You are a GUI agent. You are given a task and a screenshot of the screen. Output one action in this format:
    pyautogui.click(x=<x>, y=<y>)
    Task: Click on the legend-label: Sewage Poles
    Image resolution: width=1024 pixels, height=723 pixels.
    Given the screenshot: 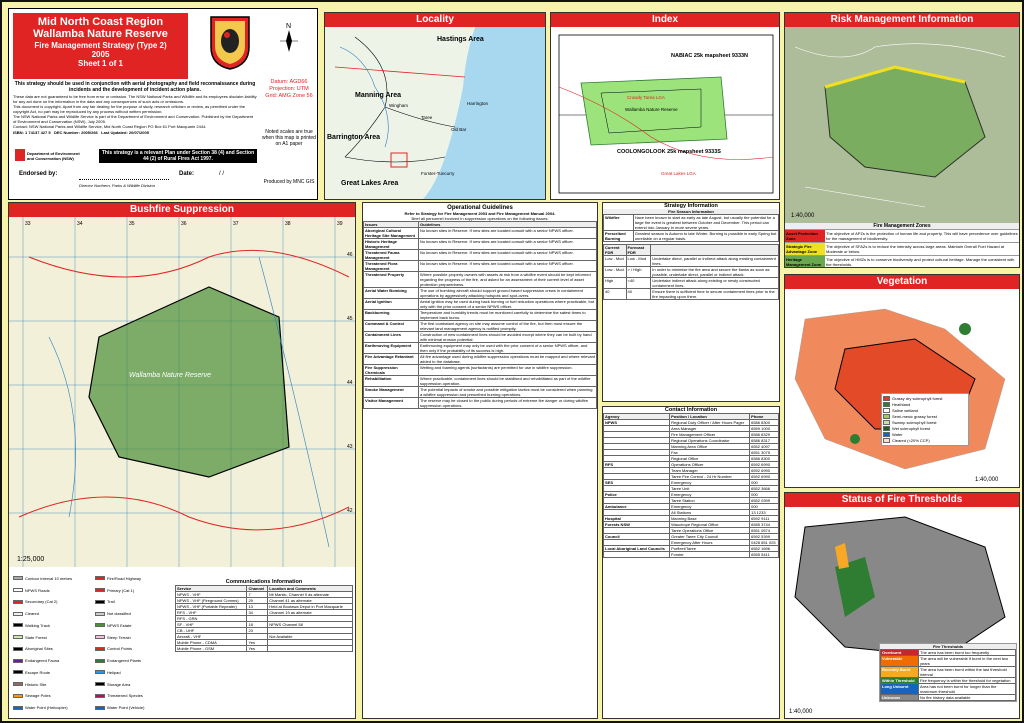 What is the action you would take?
    pyautogui.click(x=38, y=696)
    